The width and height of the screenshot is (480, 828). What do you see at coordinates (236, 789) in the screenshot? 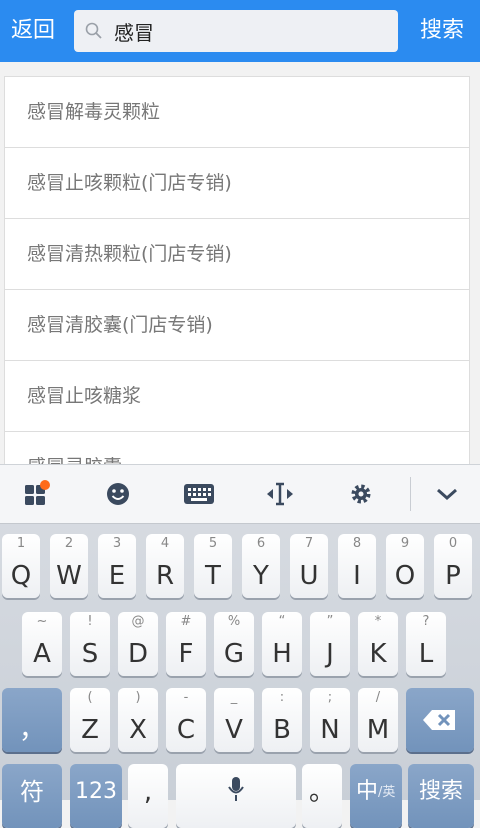
I see `microphone-icon` at bounding box center [236, 789].